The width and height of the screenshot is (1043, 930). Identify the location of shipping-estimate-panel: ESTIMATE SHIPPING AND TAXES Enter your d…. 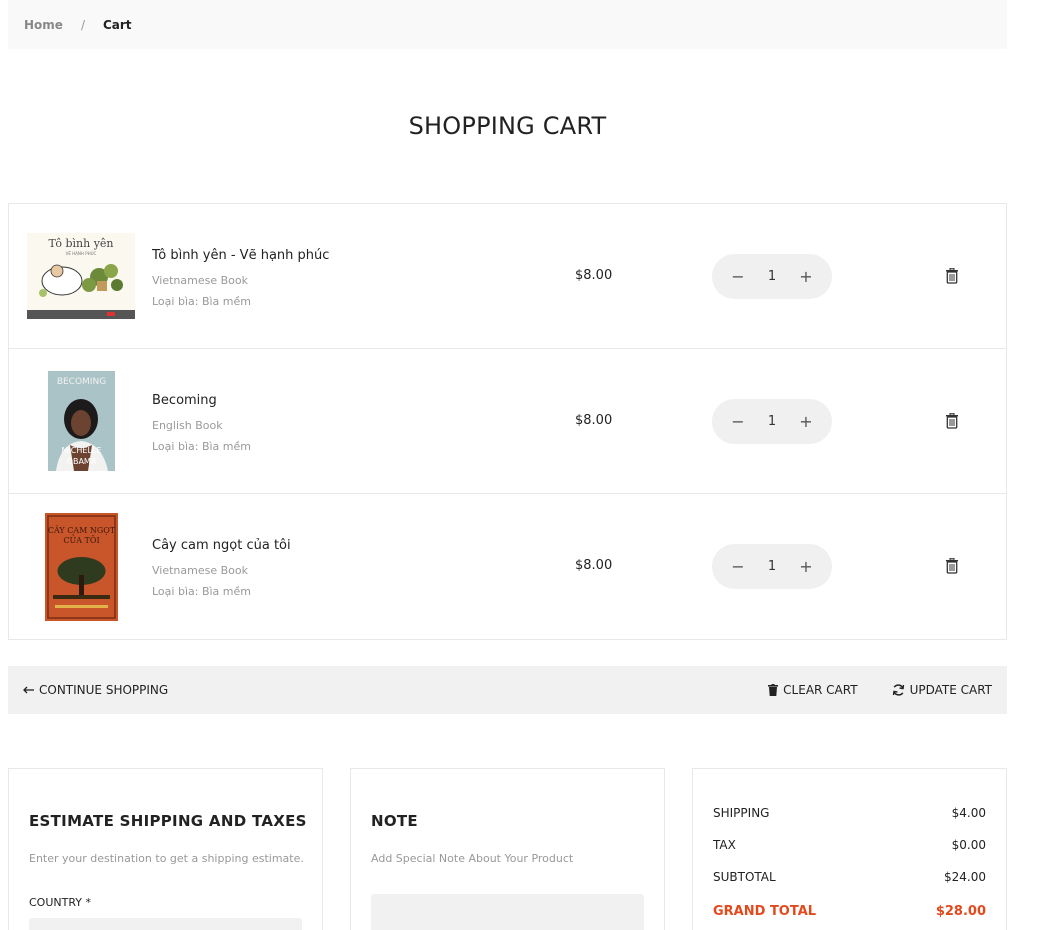
(165, 849).